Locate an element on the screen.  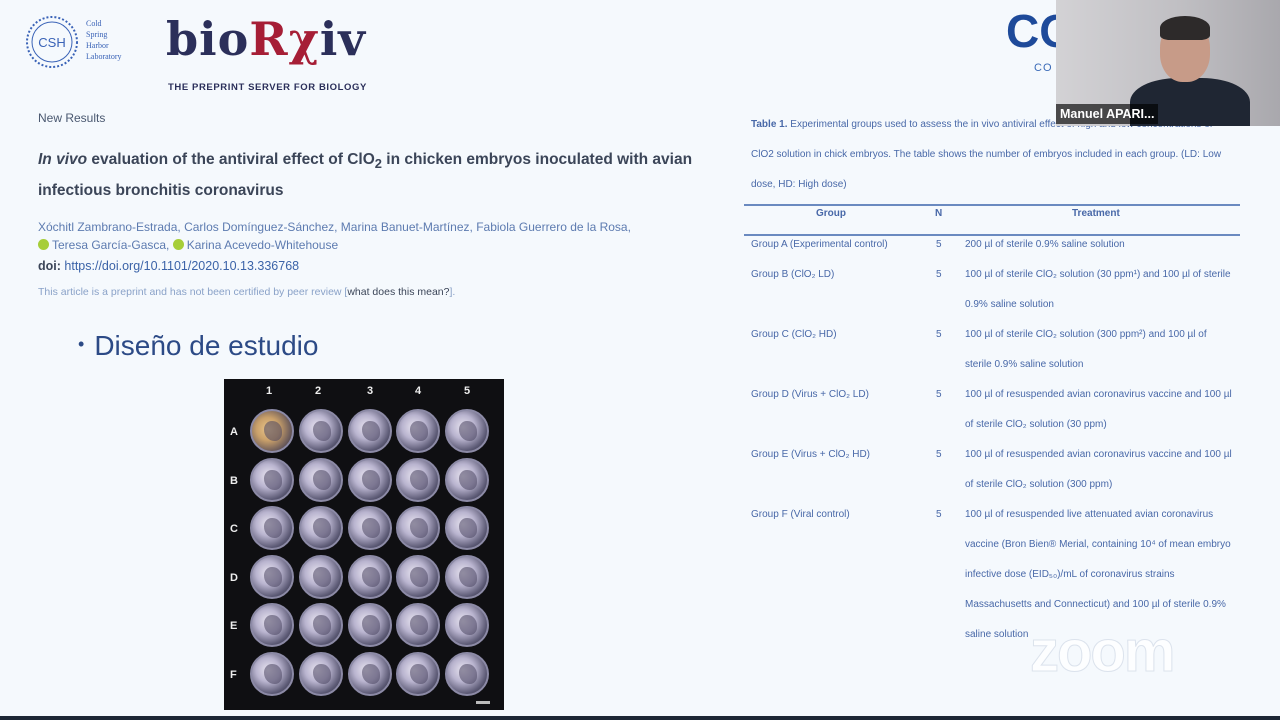
plate-column-label: 2 is located at coordinates (318, 391).